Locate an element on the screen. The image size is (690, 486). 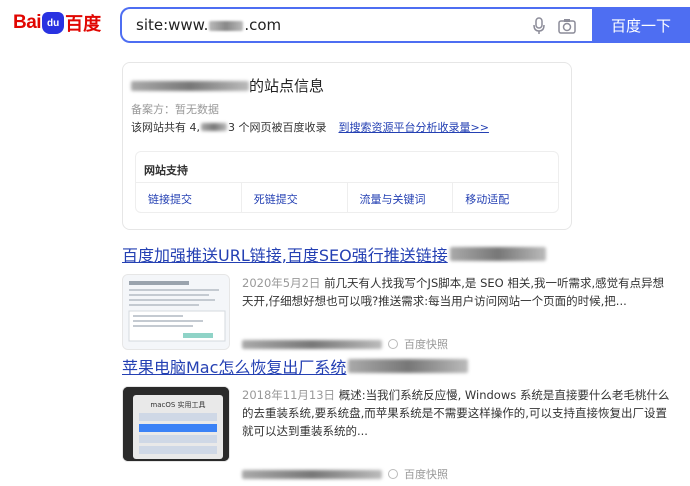
support-link-traffic: 流量与关键词 is located at coordinates (401, 197).